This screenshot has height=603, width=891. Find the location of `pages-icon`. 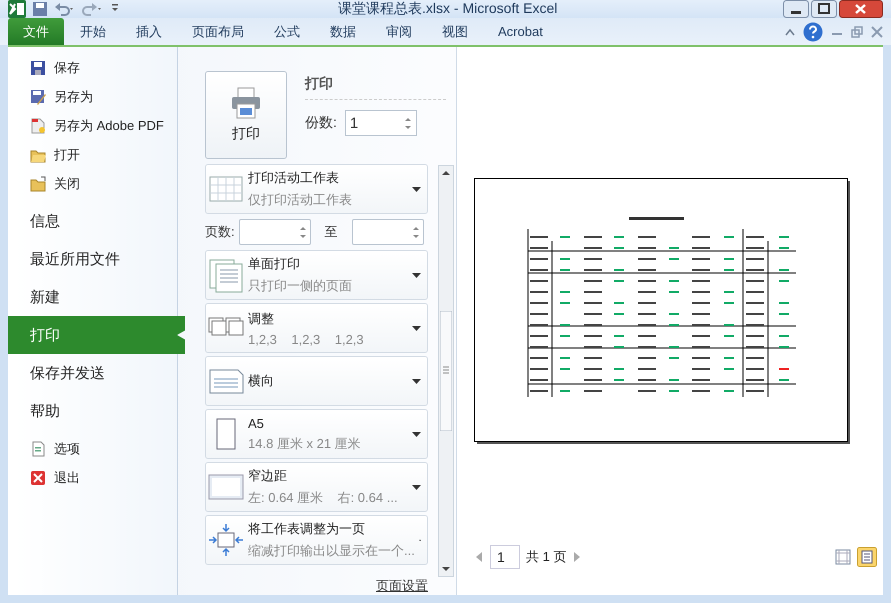

pages-icon is located at coordinates (226, 275).